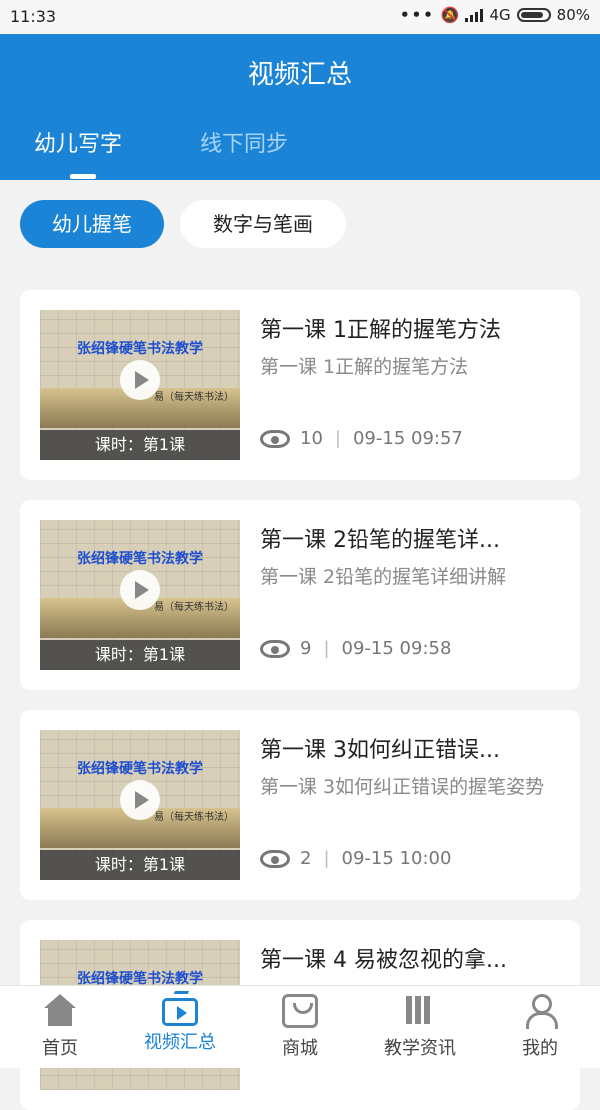 The image size is (600, 1110). I want to click on view-count: 10, so click(311, 438).